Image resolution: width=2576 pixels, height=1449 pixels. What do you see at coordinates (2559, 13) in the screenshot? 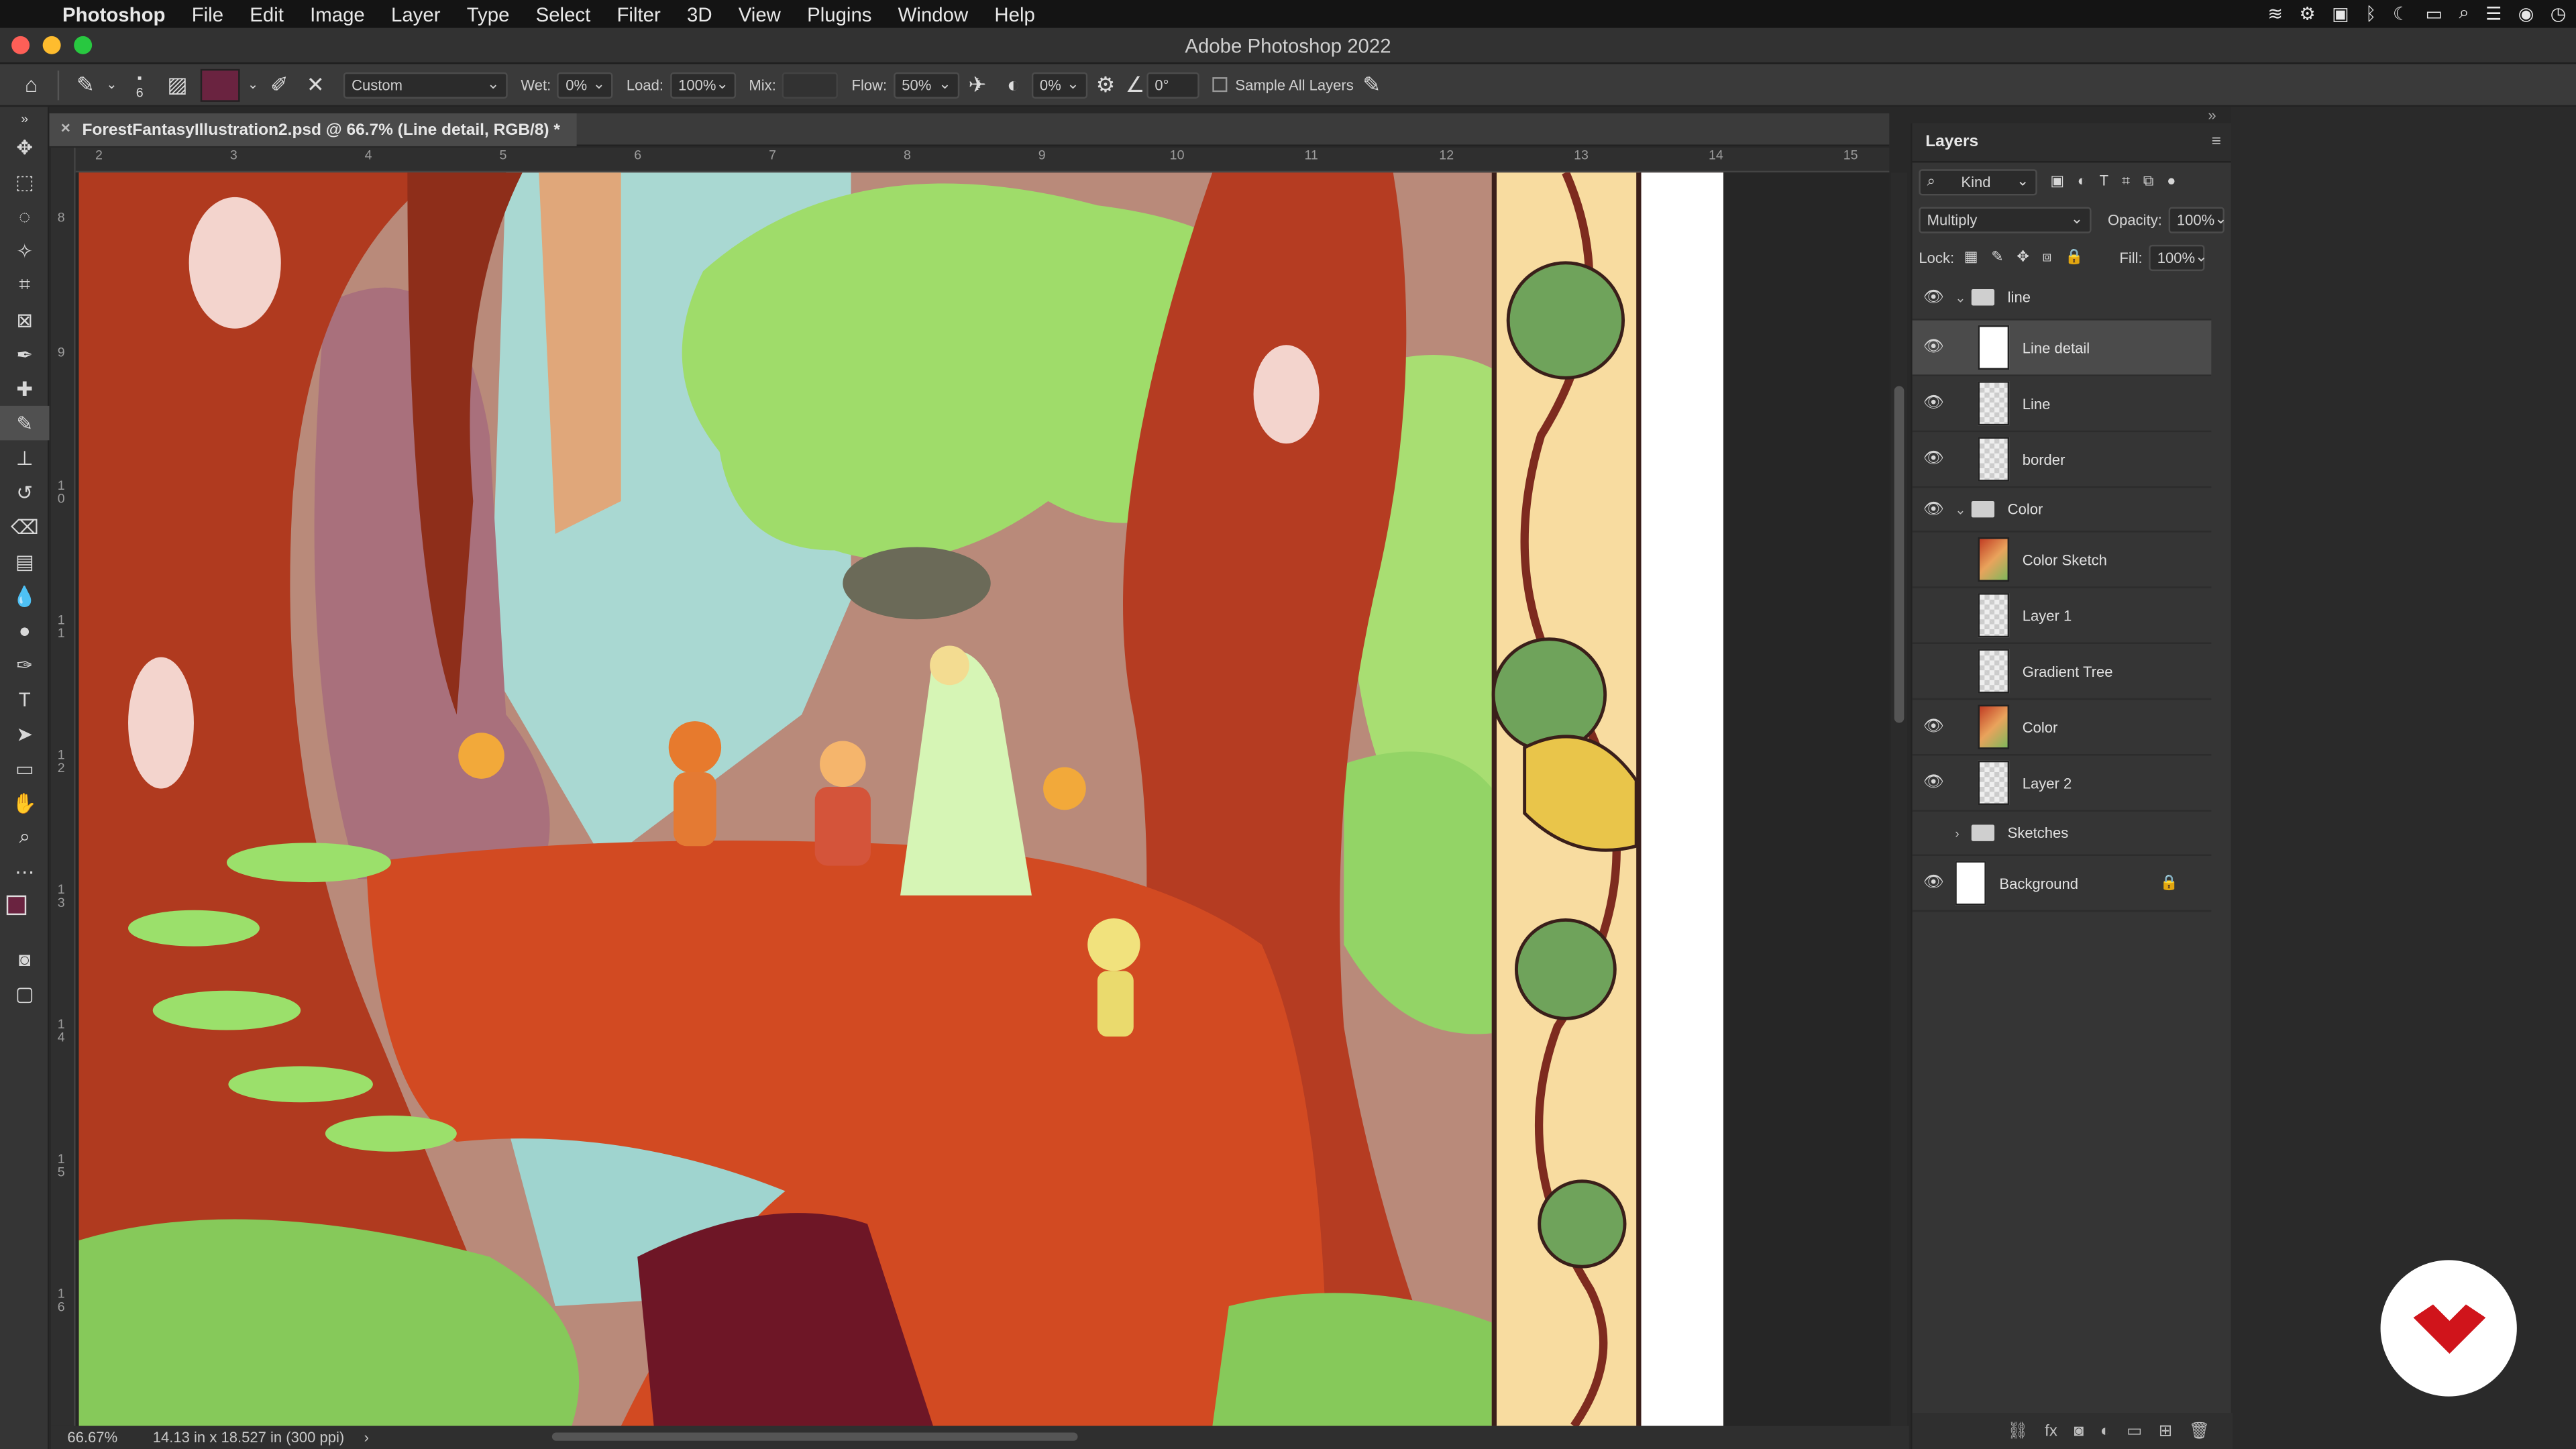
I see `clock-icon: ◷` at bounding box center [2559, 13].